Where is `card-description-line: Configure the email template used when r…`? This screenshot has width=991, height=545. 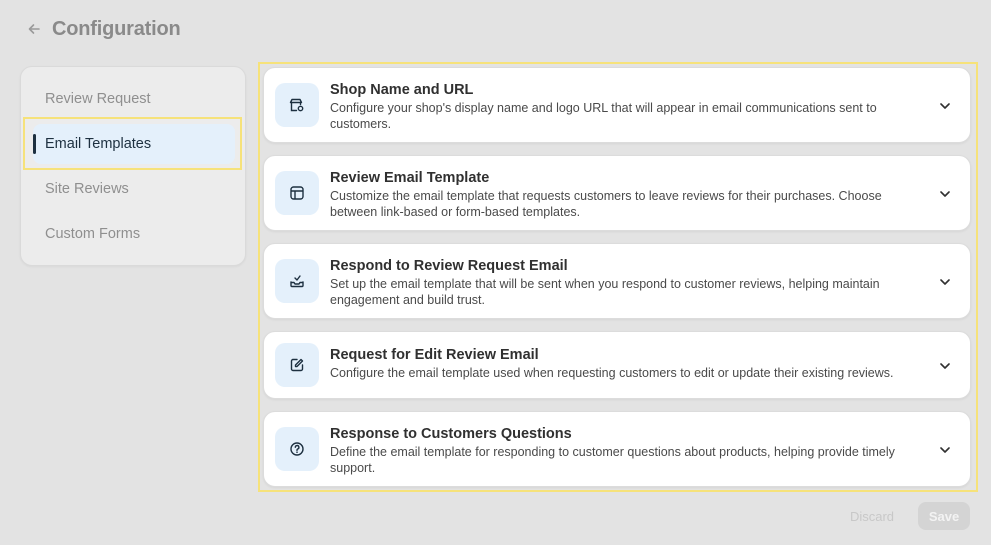 card-description-line: Configure the email template used when r… is located at coordinates (612, 373).